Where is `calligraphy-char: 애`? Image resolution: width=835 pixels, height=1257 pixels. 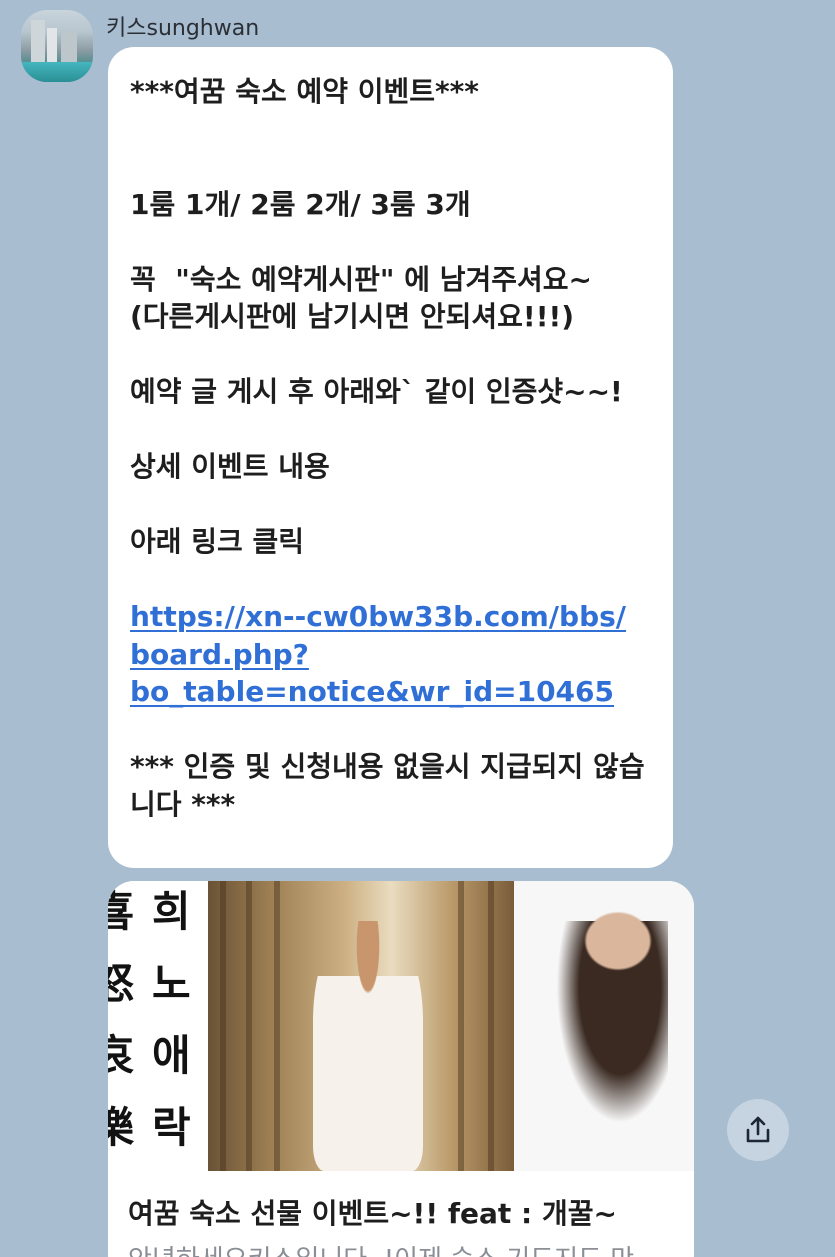 calligraphy-char: 애 is located at coordinates (171, 1055).